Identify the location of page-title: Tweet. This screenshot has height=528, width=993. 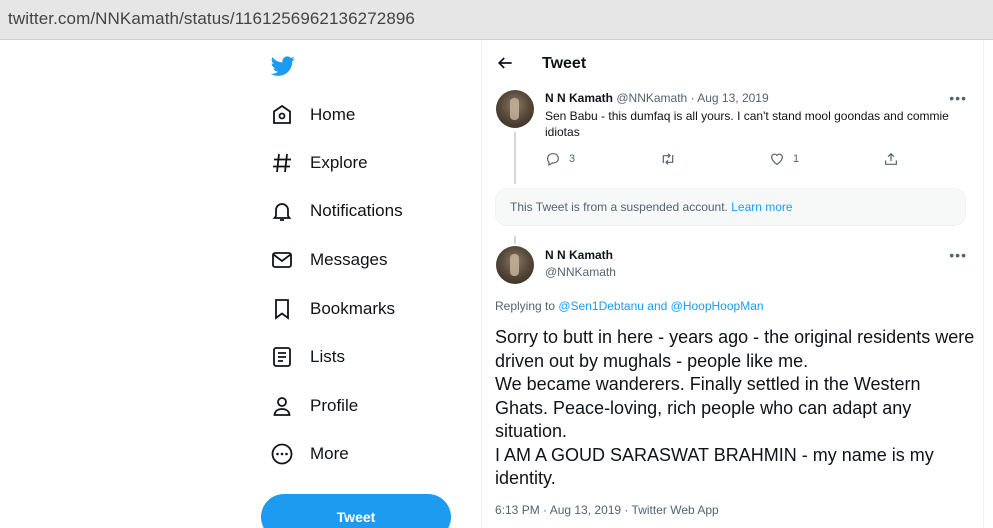
(564, 63).